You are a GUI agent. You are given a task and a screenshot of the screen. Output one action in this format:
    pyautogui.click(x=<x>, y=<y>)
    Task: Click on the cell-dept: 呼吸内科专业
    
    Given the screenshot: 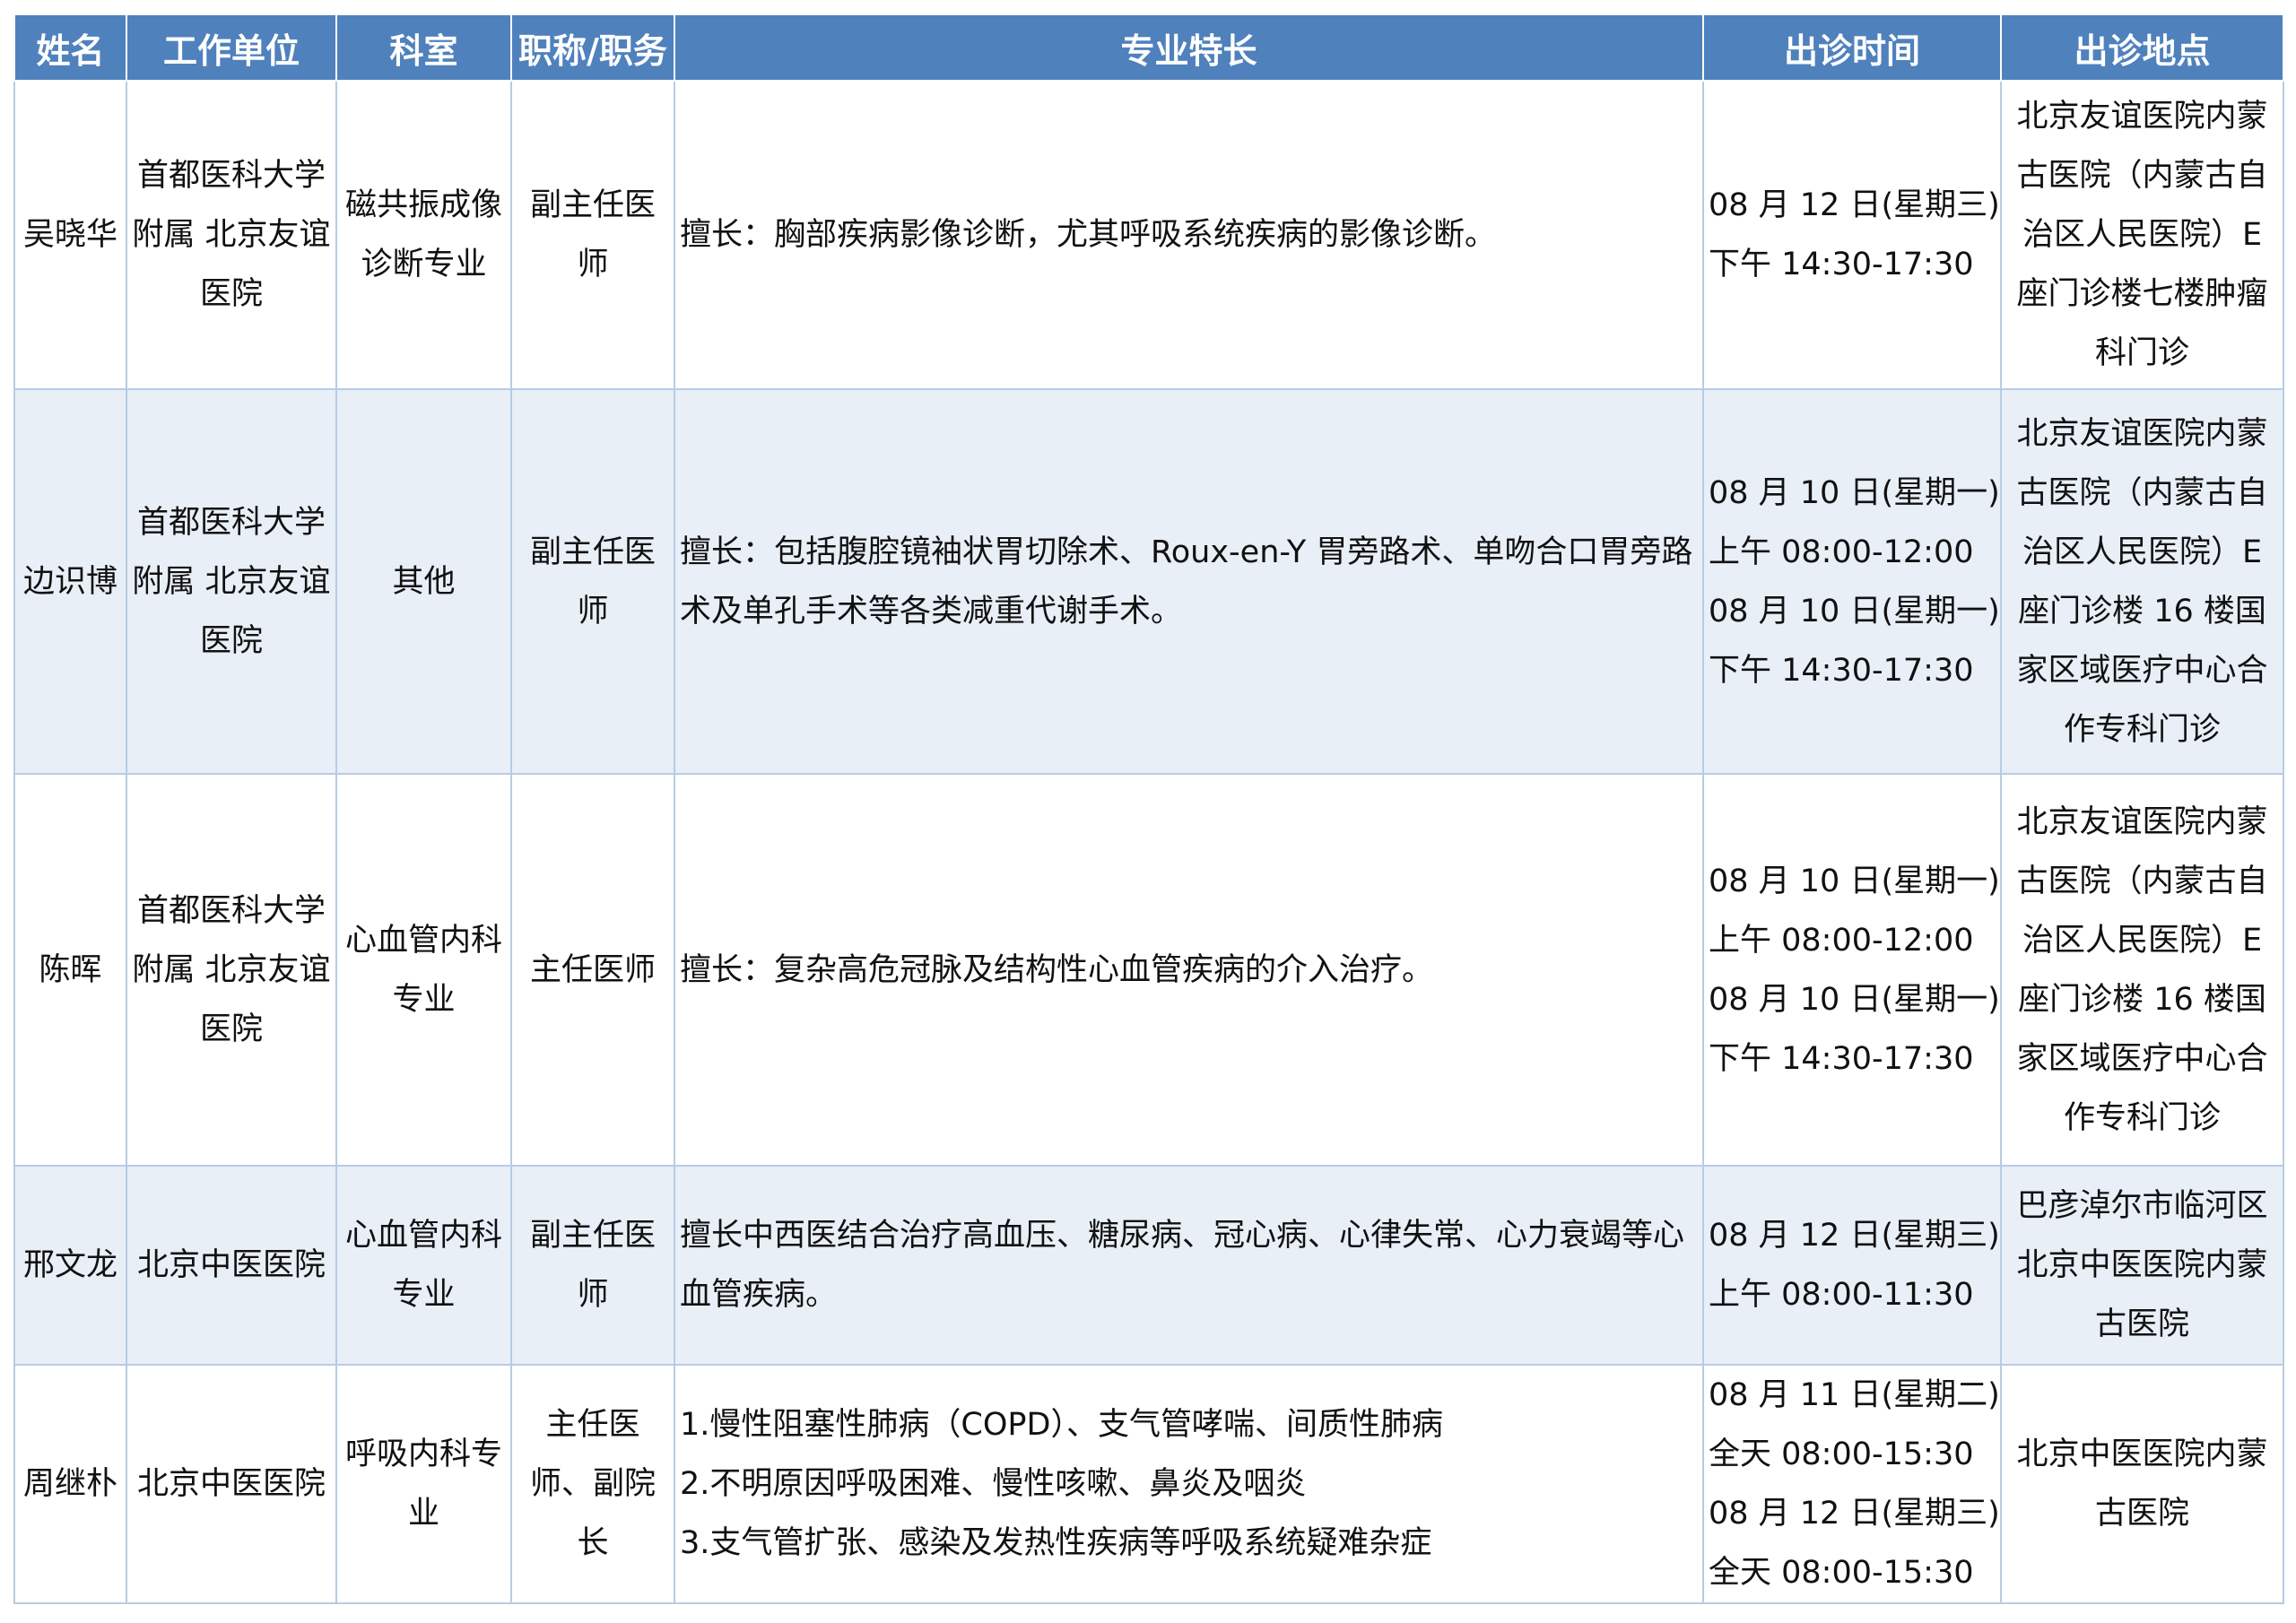 What is the action you would take?
    pyautogui.click(x=423, y=1484)
    